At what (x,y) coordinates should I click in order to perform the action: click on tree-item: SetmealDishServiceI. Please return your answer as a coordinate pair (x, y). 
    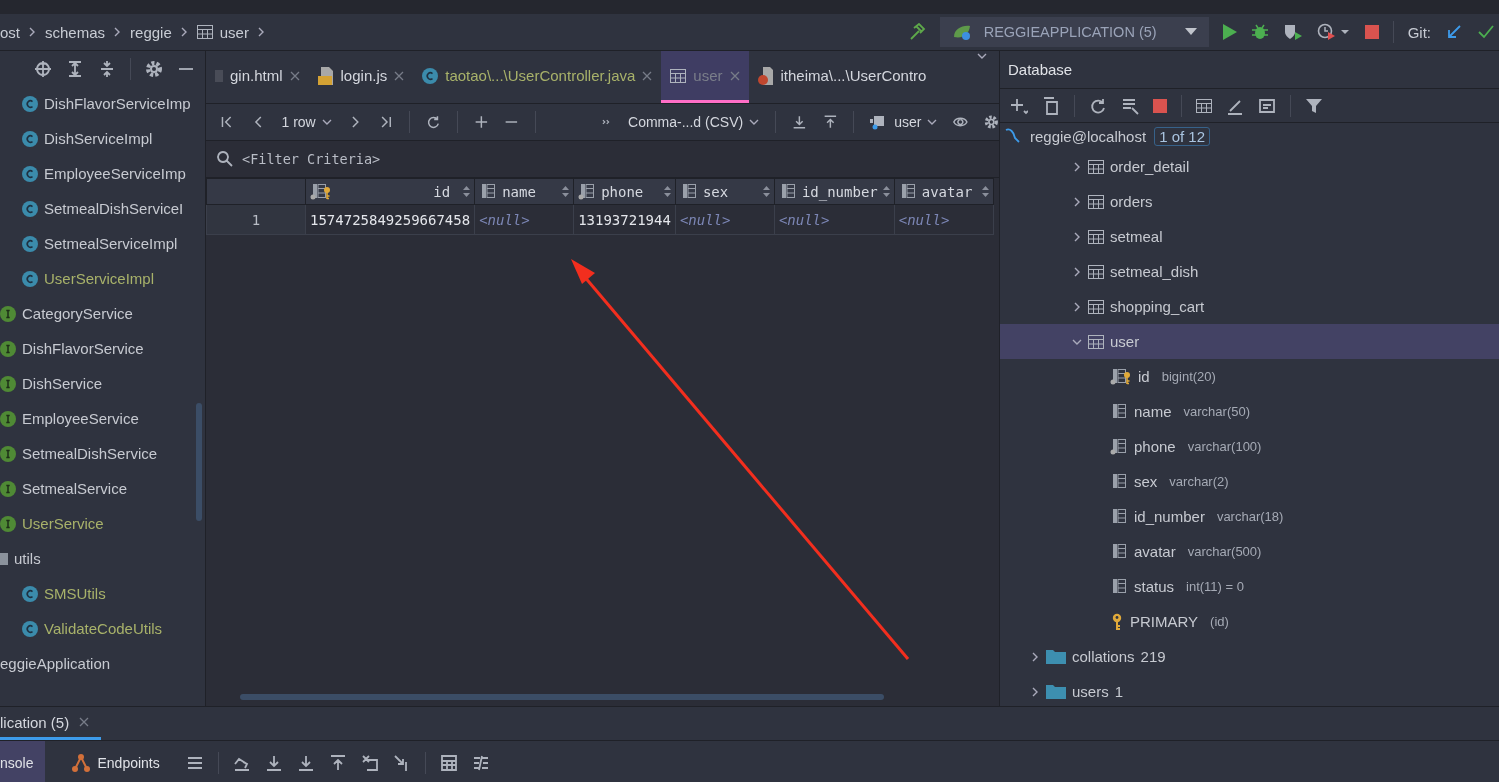
    Looking at the image, I should click on (114, 208).